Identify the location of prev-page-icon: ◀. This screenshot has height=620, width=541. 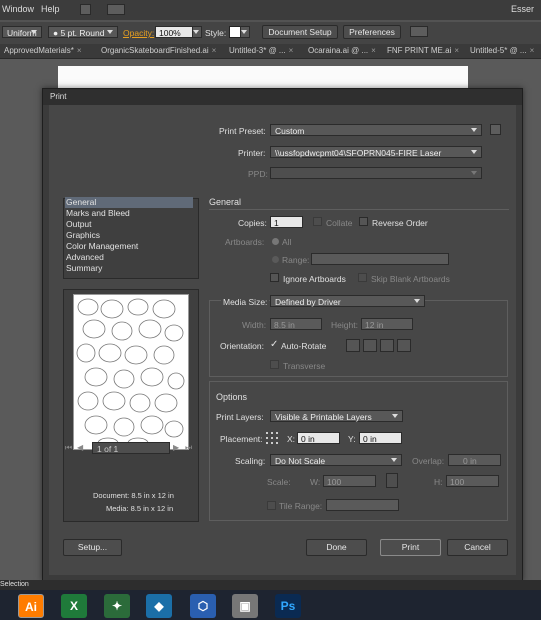
(81, 448).